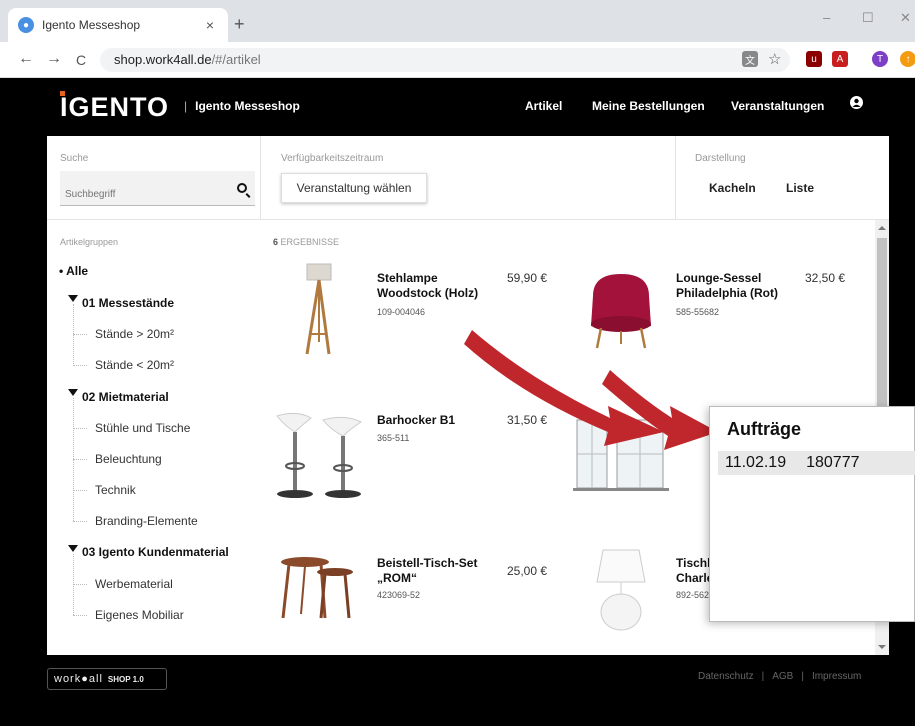  What do you see at coordinates (756, 462) in the screenshot?
I see `order-date: 11.02.19` at bounding box center [756, 462].